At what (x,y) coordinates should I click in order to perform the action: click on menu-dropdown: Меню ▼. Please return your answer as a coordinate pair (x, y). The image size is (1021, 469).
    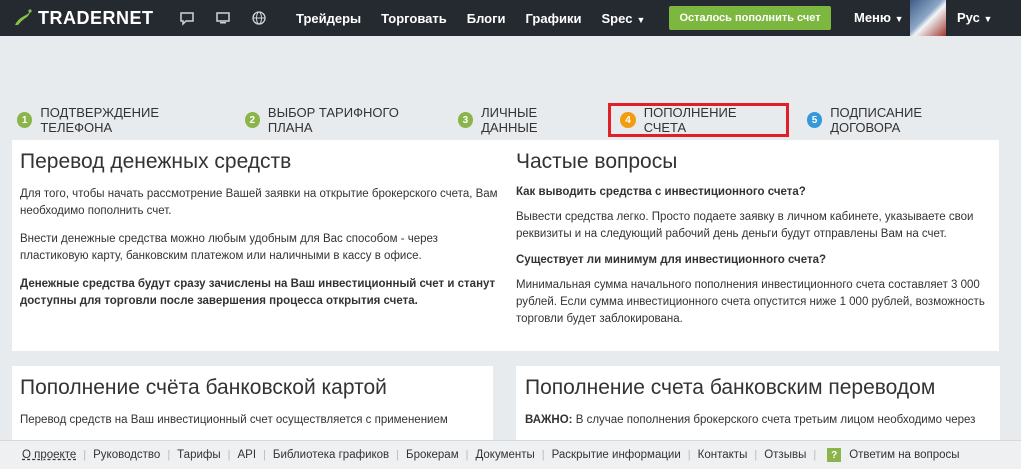
    Looking at the image, I should click on (879, 17).